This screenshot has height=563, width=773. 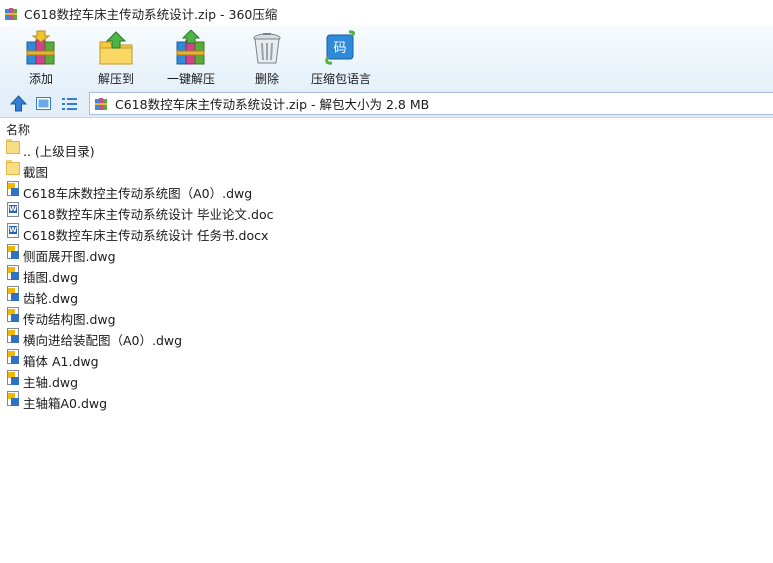 What do you see at coordinates (116, 48) in the screenshot?
I see `extract-folder-icon` at bounding box center [116, 48].